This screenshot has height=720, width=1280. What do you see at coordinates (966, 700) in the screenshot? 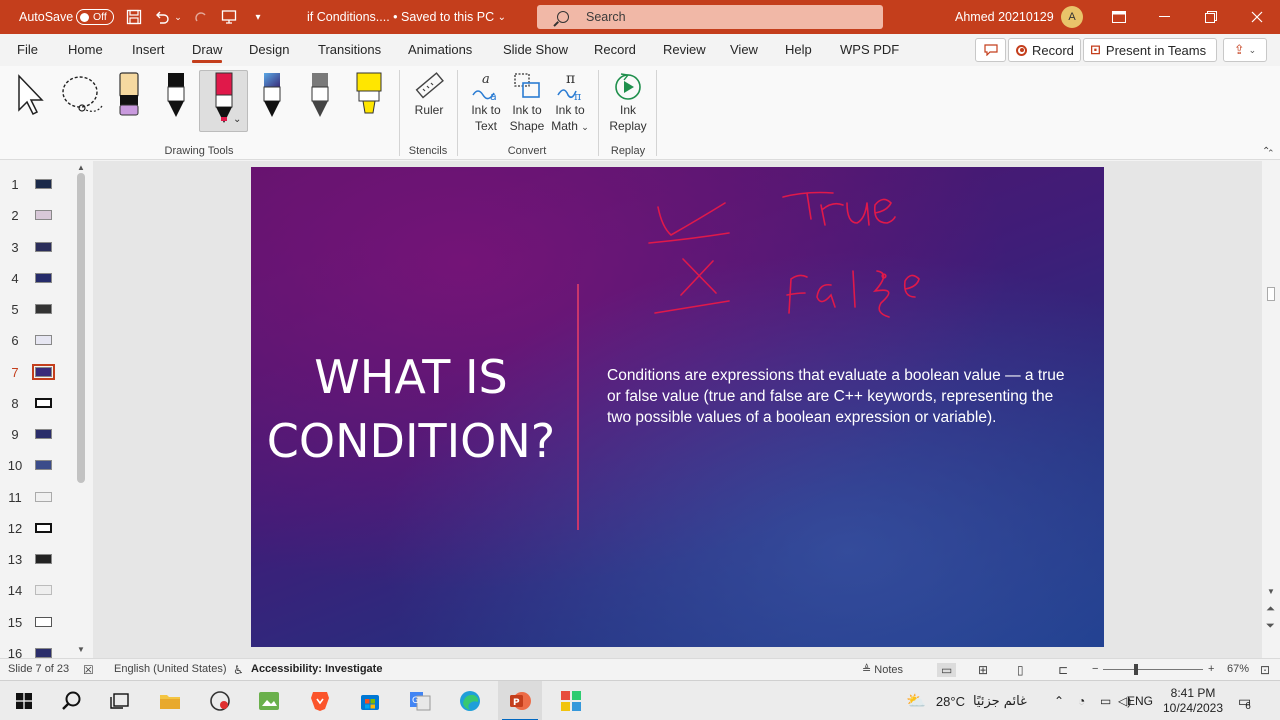
I see `weather-widget: ⛅ 28°C غائم جزئيًا` at bounding box center [966, 700].